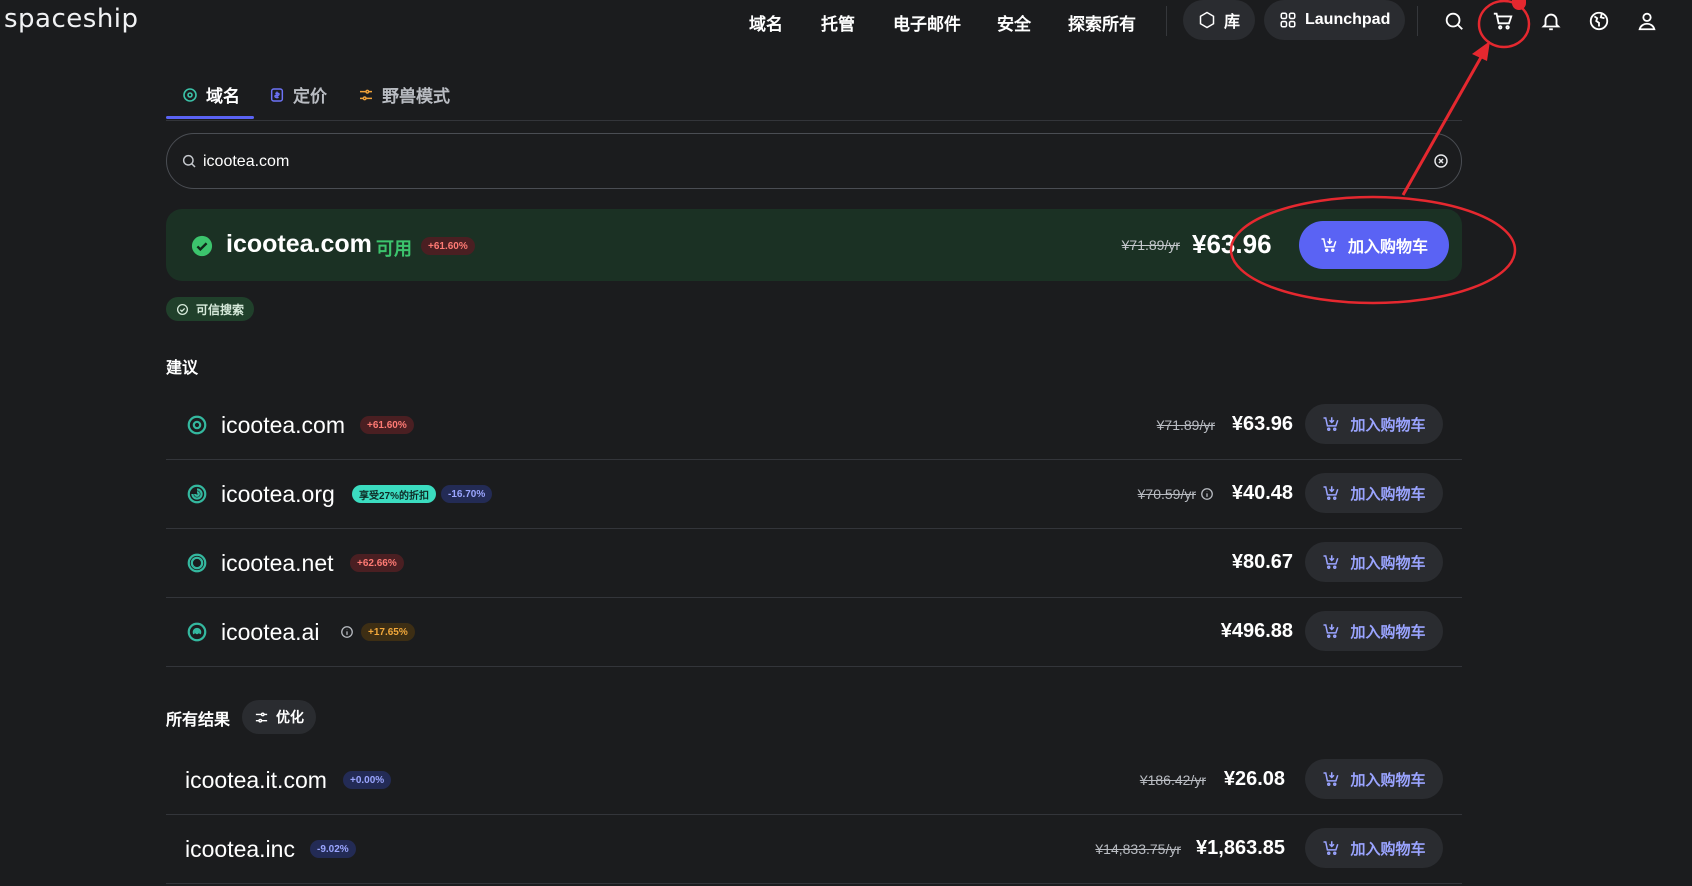 Image resolution: width=1692 pixels, height=886 pixels. Describe the element at coordinates (1647, 21) in the screenshot. I see `user-icon` at that location.